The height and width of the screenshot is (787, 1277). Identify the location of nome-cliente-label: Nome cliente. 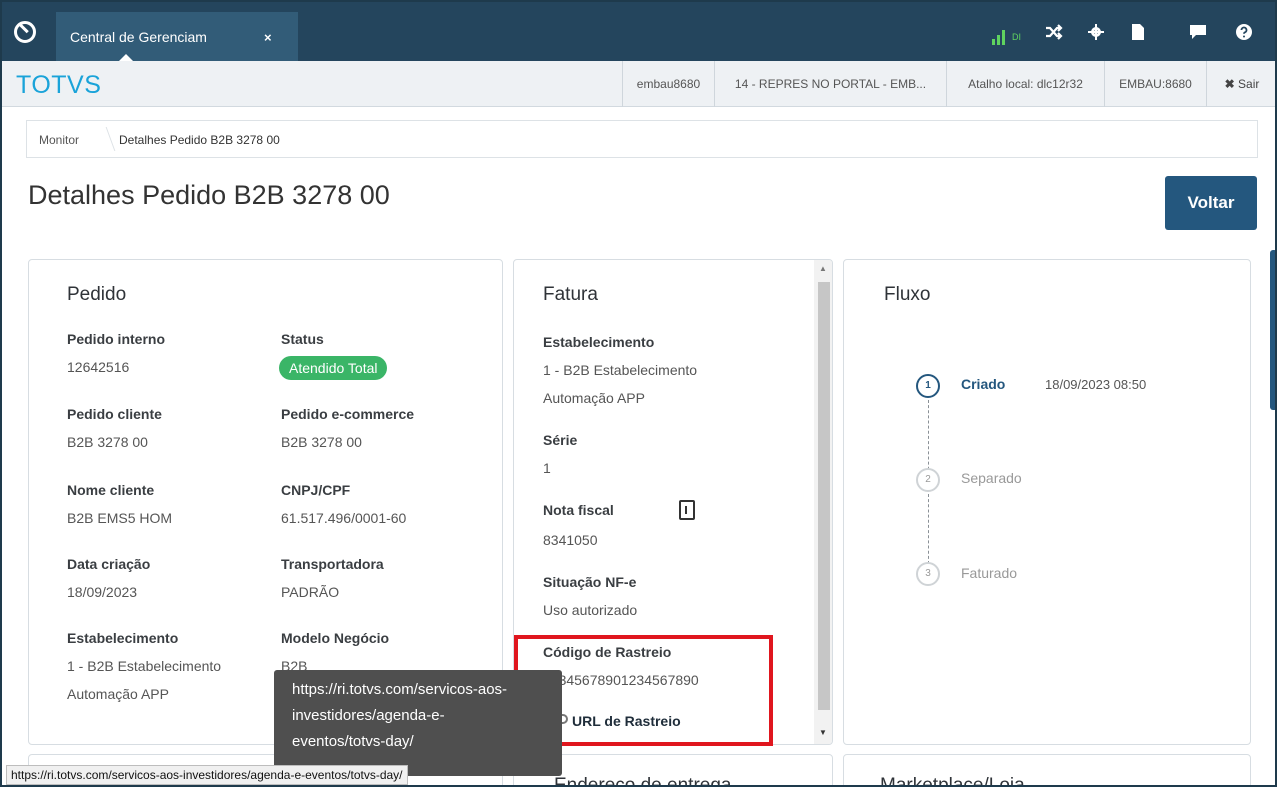
(111, 490).